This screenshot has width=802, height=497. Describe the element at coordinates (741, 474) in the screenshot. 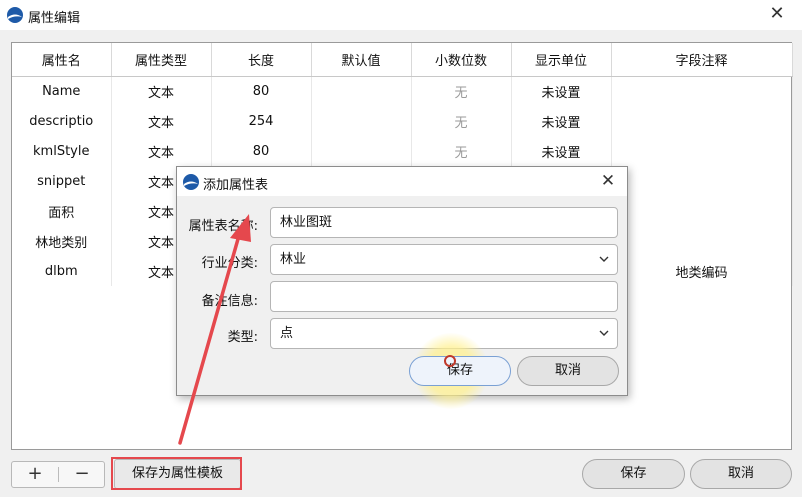

I see `cancel-button: 取消` at that location.